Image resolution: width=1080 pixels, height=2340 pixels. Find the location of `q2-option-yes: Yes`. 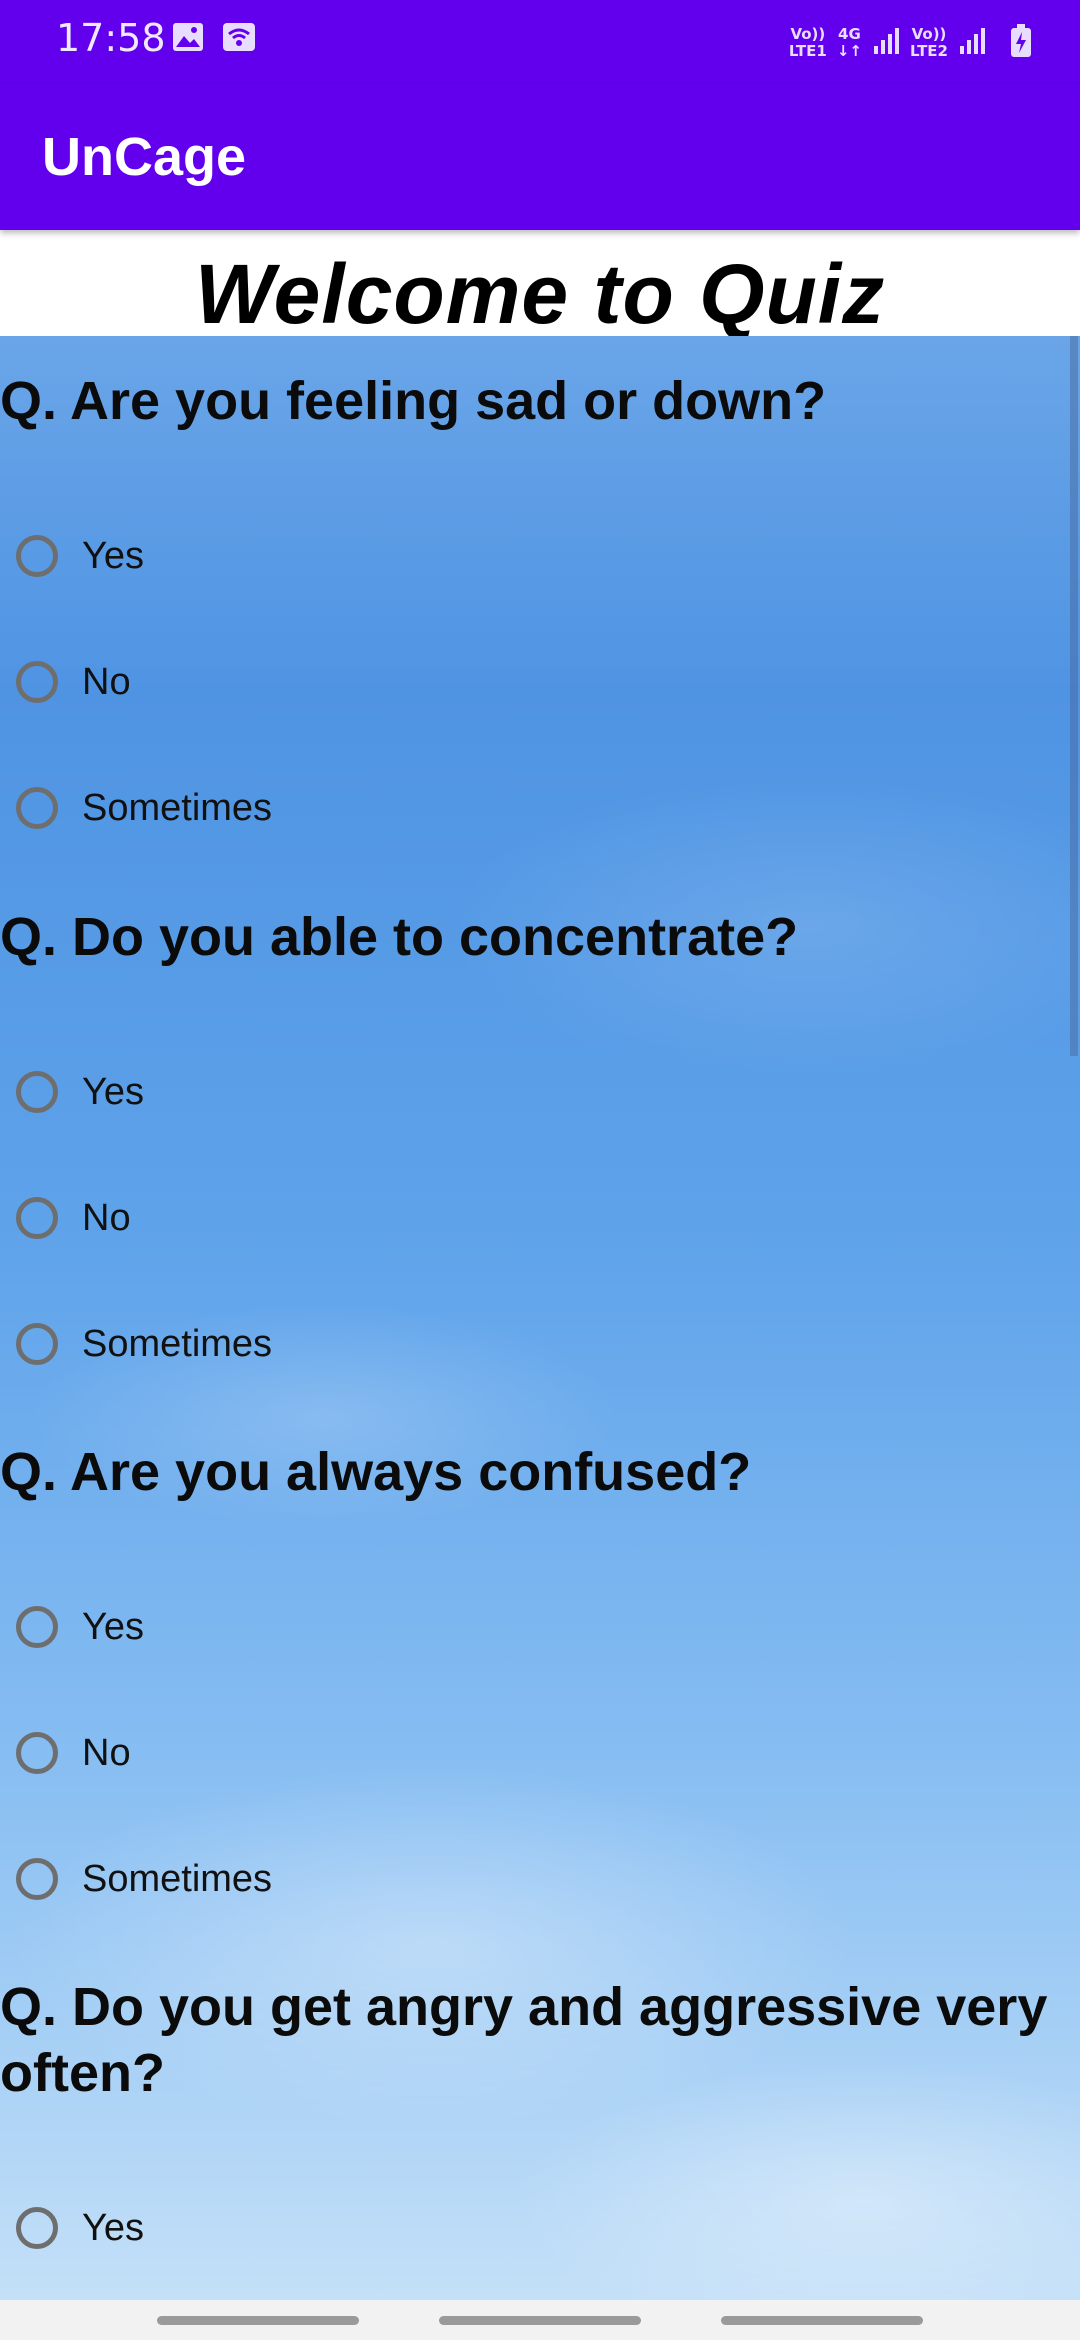

q2-option-yes: Yes is located at coordinates (80, 1092).